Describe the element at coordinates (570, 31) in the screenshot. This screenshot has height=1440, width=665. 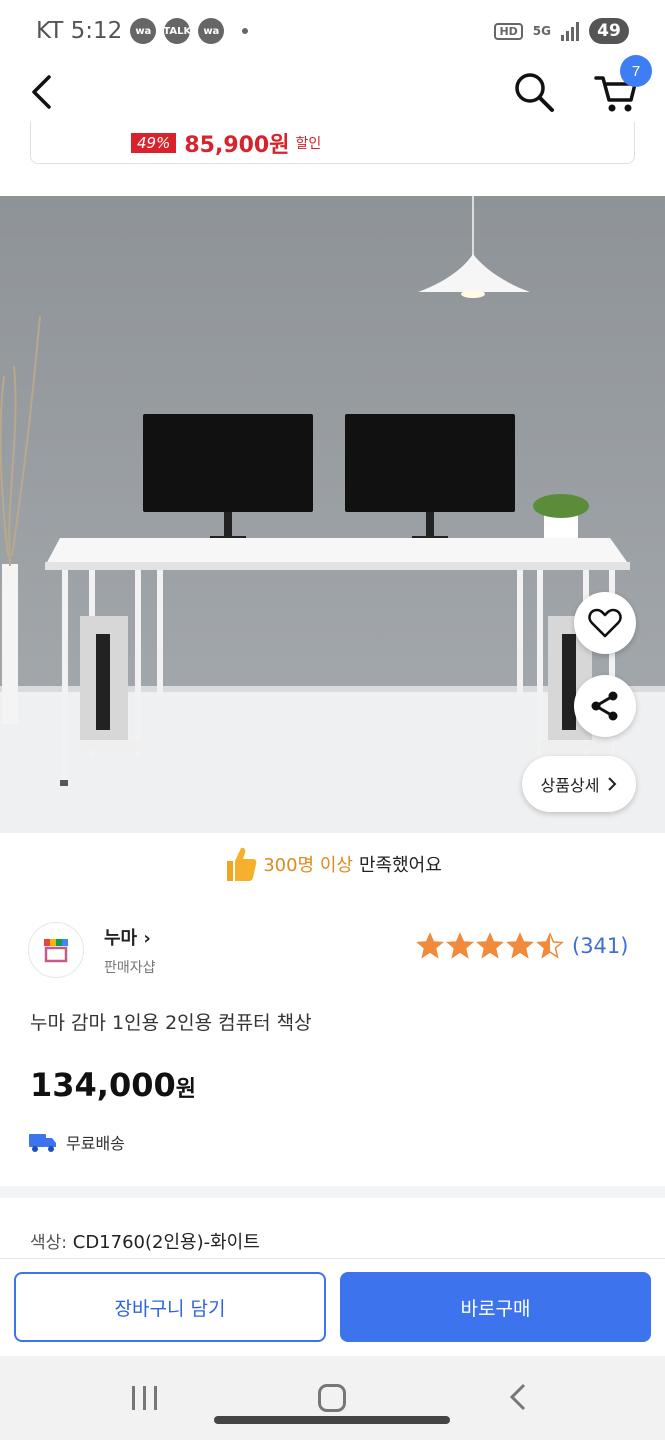
I see `signal-icon` at that location.